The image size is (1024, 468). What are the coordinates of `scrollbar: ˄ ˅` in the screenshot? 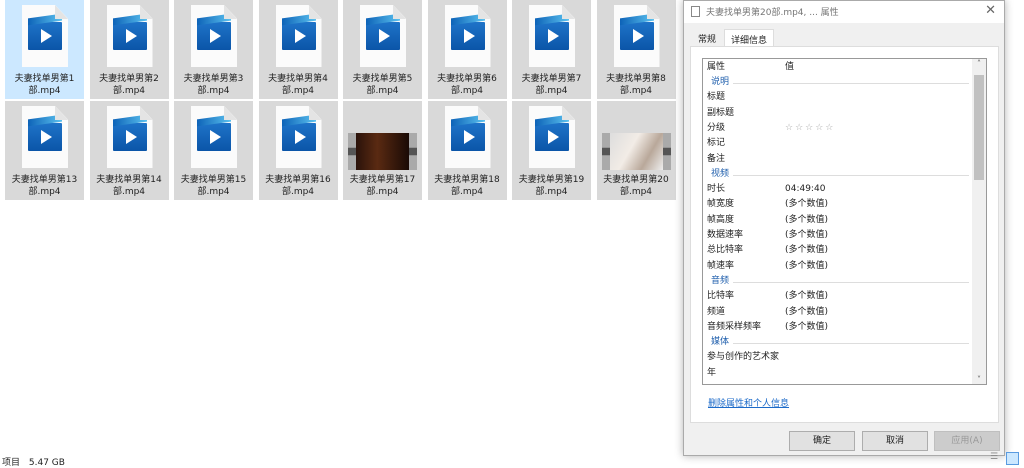 It's located at (979, 221).